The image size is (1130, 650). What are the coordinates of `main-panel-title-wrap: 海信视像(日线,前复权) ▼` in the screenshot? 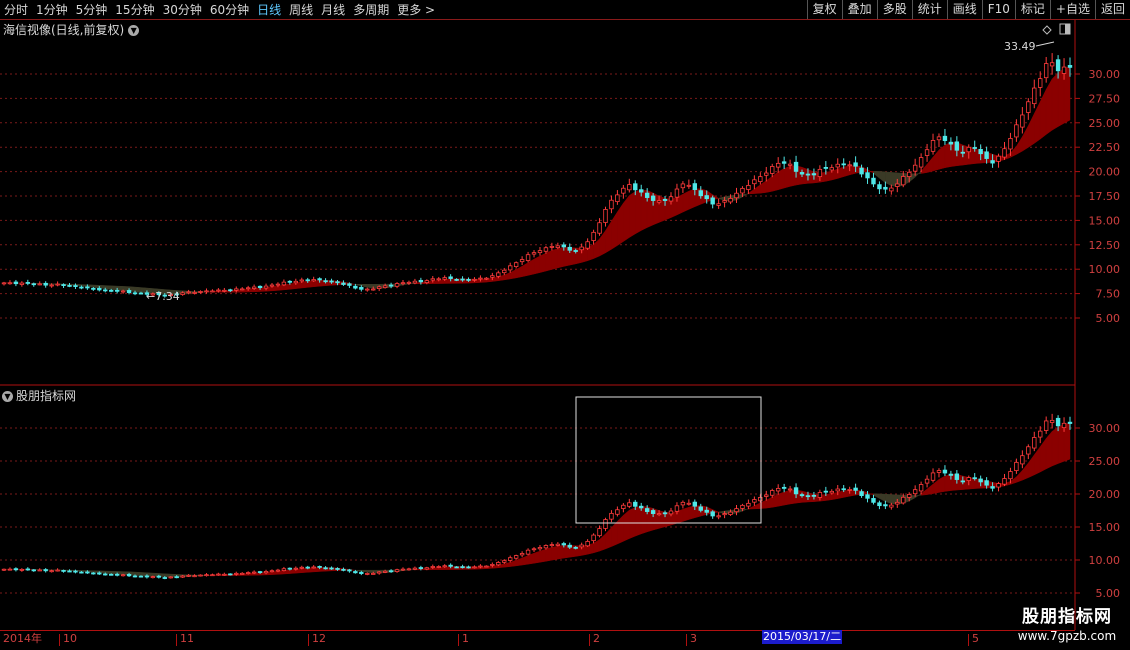 It's located at (71, 29).